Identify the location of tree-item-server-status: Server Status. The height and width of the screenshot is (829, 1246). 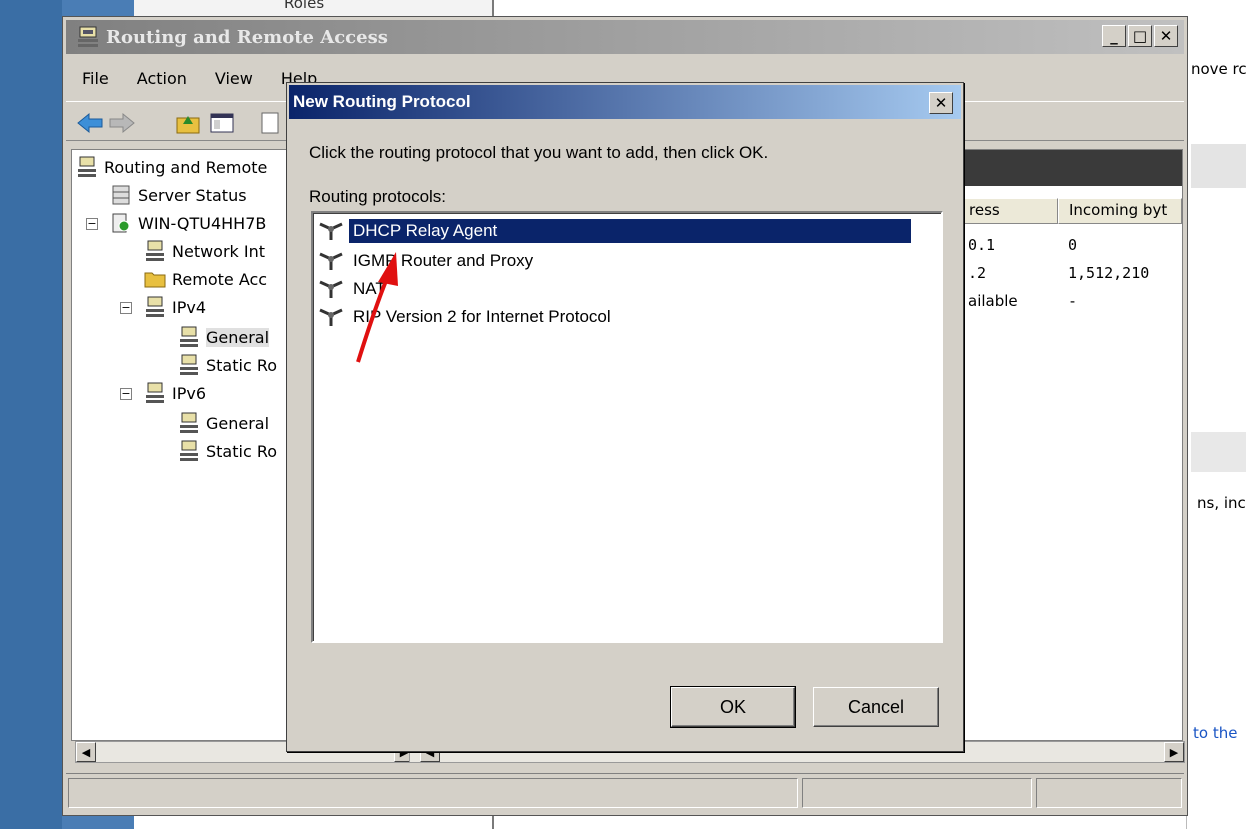
(178, 195).